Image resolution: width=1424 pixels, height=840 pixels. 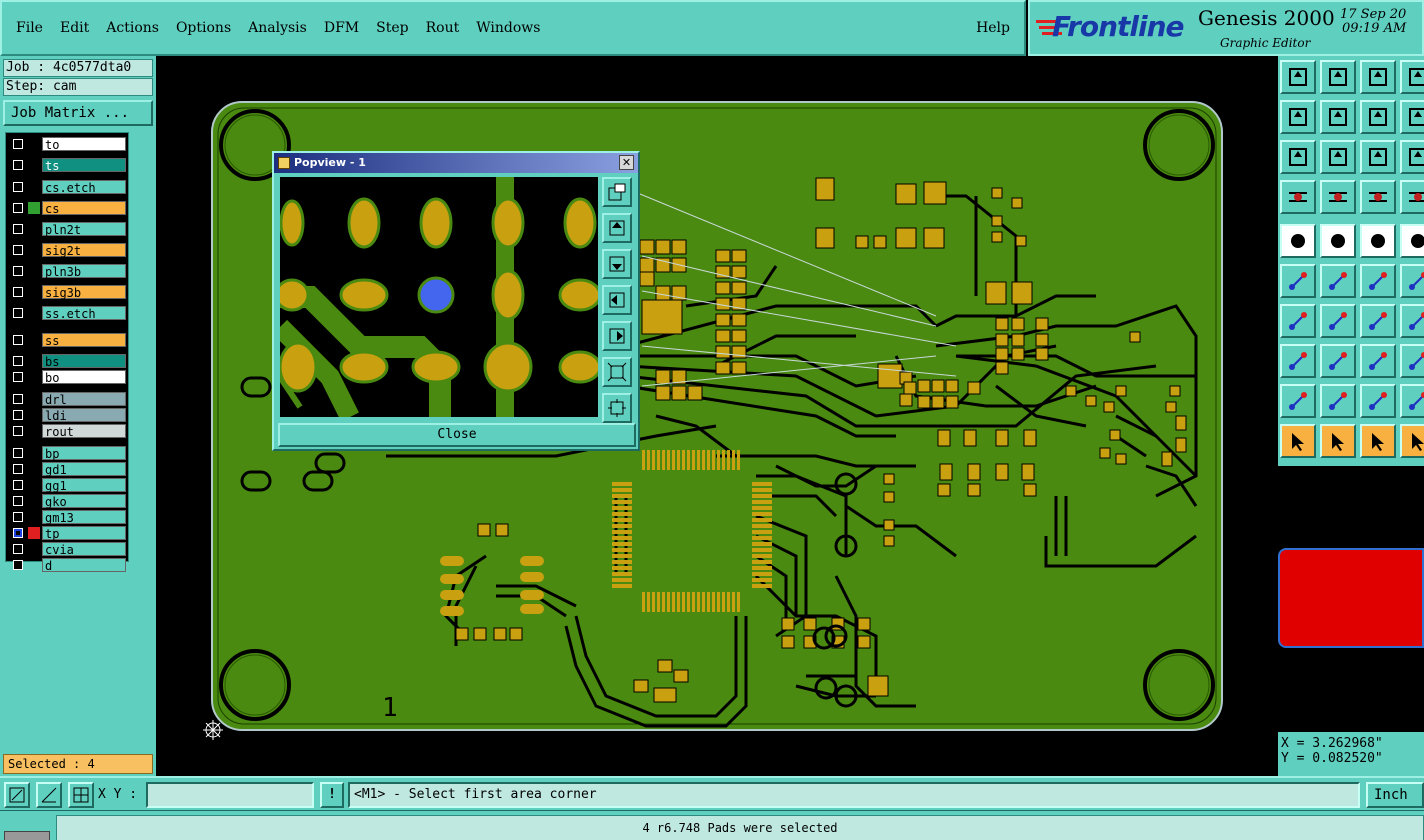 What do you see at coordinates (68, 271) in the screenshot?
I see `layer-row-pln3b: pln3b` at bounding box center [68, 271].